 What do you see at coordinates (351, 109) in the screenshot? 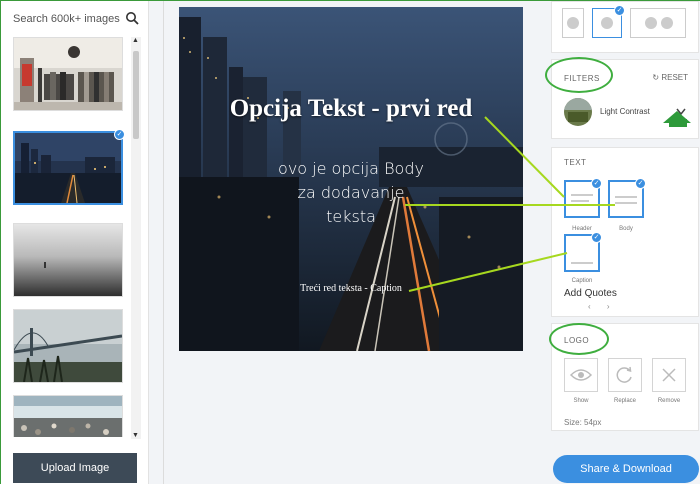
I see `canvas-header-text: Opcija Tekst - prvi red` at bounding box center [351, 109].